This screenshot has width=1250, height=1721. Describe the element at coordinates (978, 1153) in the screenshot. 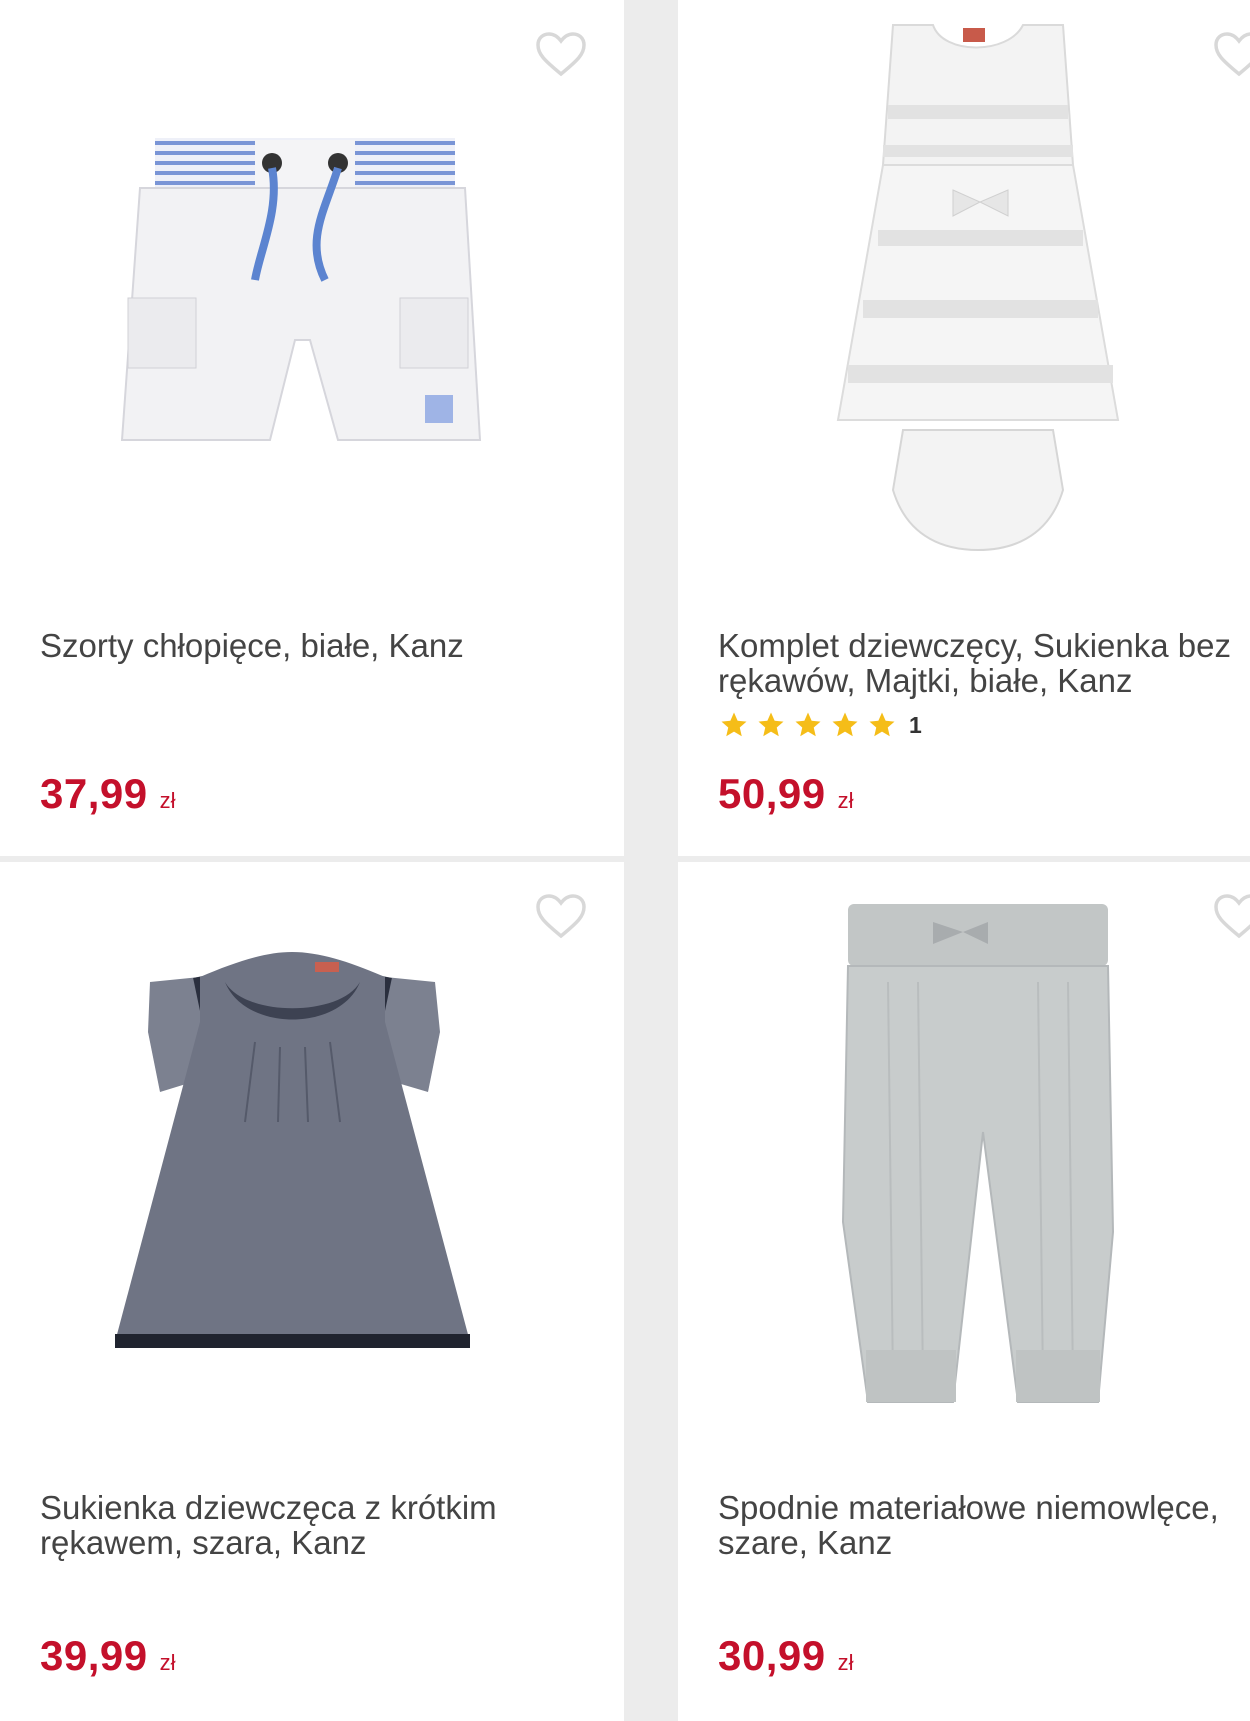

I see `grey-trousers-image` at that location.